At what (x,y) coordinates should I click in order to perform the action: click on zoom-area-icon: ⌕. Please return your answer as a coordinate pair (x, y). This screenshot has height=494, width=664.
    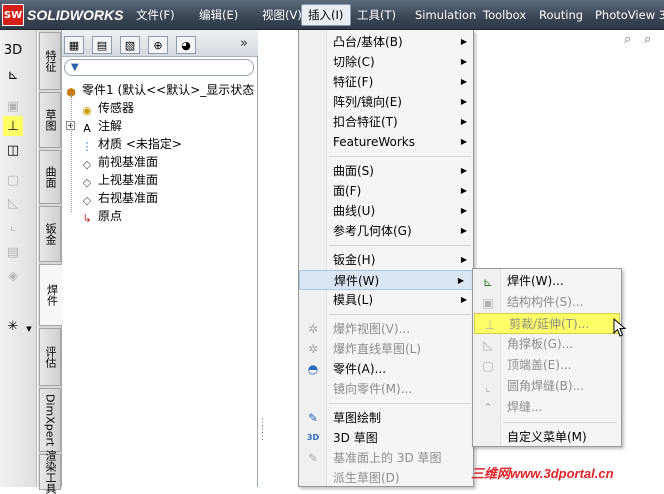
    Looking at the image, I should click on (647, 39).